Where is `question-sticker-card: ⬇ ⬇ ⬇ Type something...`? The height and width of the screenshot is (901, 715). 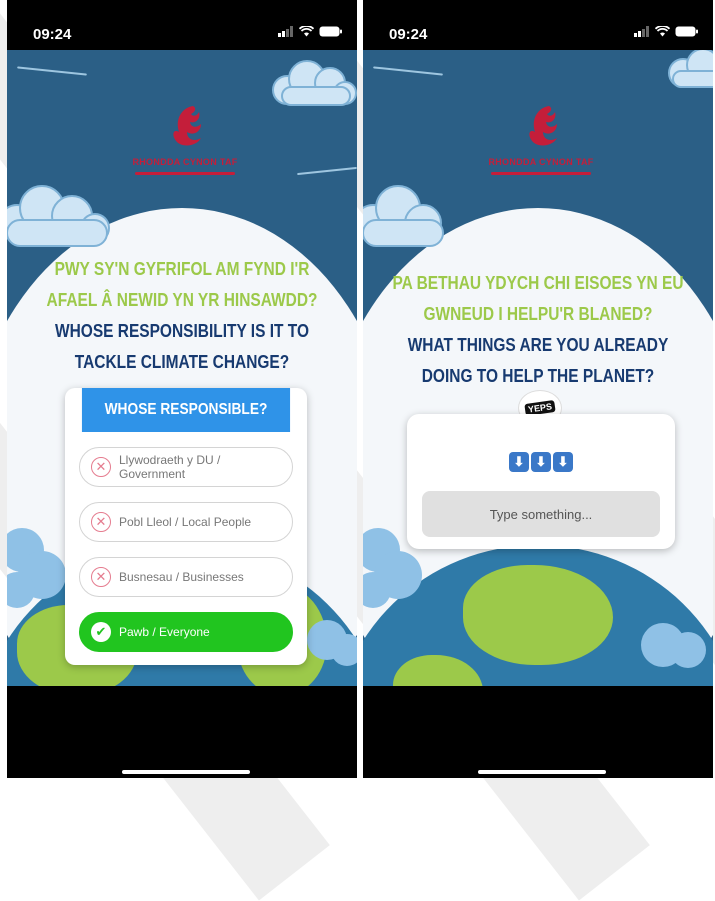 question-sticker-card: ⬇ ⬇ ⬇ Type something... is located at coordinates (541, 481).